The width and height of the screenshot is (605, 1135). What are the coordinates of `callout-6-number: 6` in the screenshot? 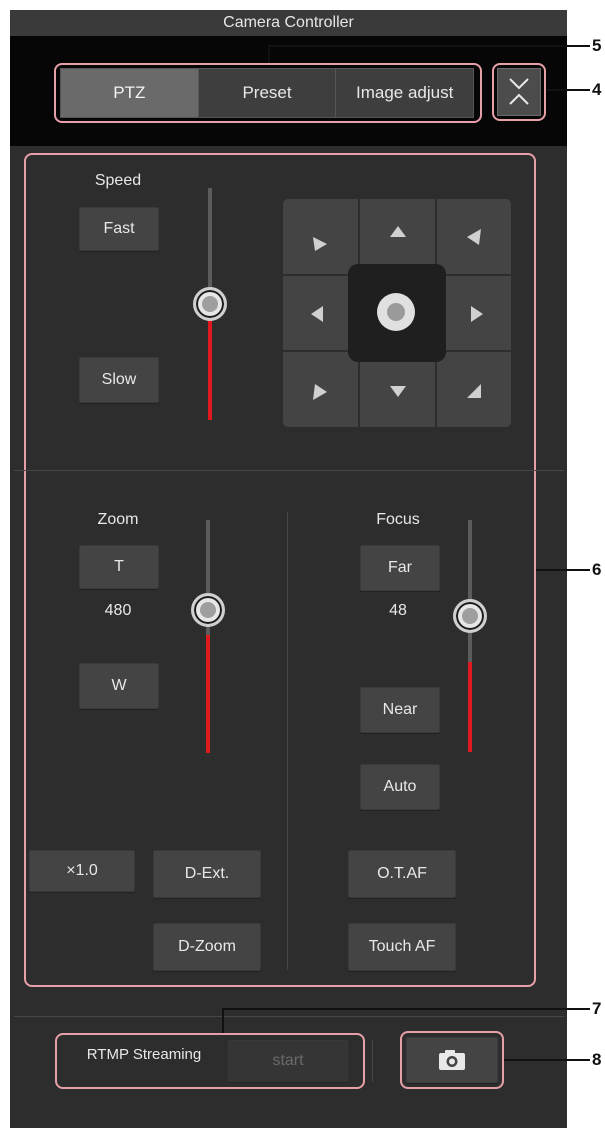 It's located at (597, 569).